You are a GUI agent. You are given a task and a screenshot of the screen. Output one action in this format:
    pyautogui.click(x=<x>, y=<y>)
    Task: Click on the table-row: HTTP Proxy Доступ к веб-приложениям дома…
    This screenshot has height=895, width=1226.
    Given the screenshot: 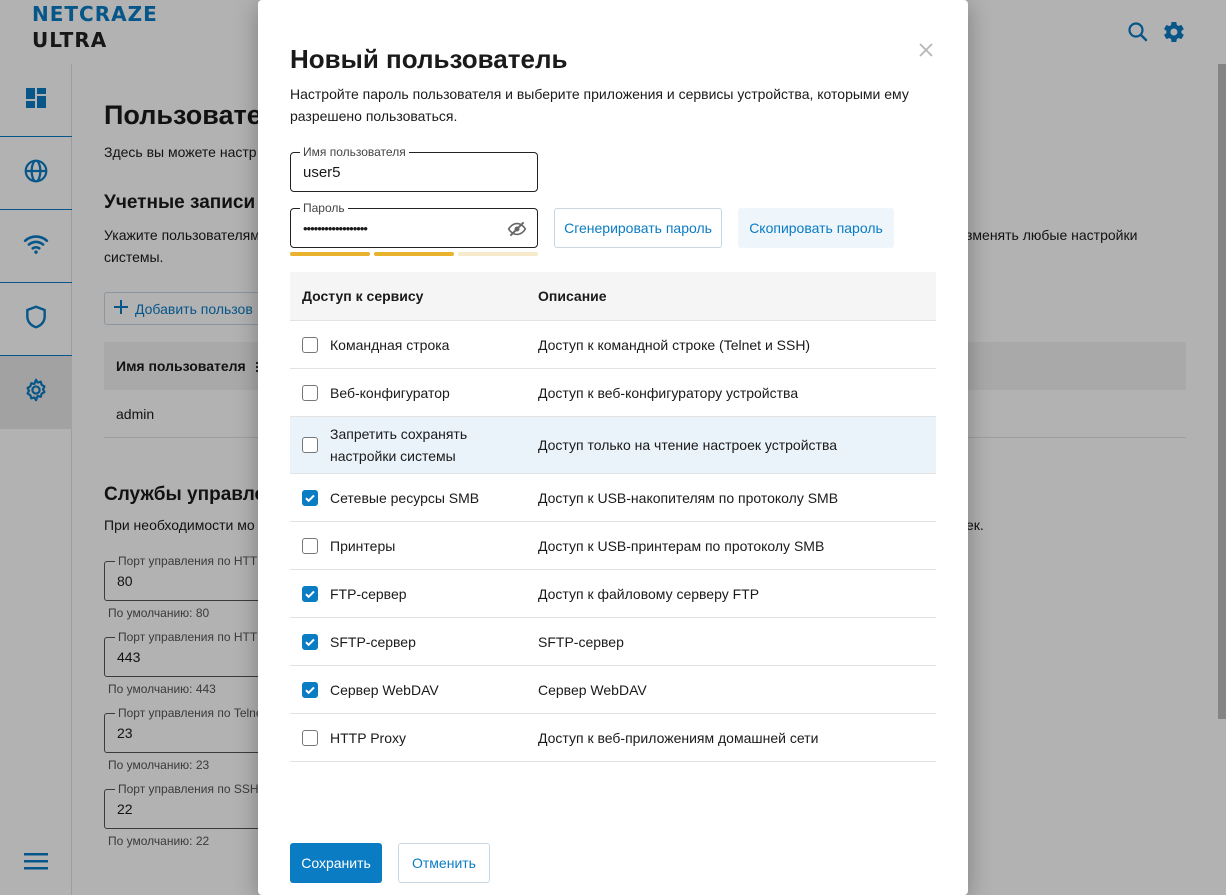 What is the action you would take?
    pyautogui.click(x=613, y=738)
    